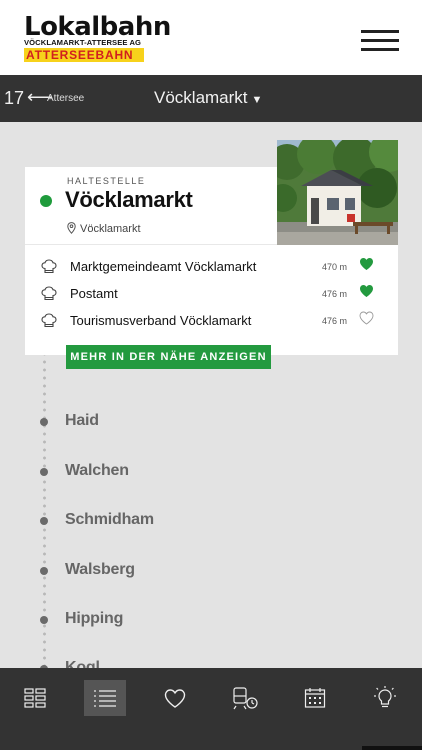 This screenshot has width=422, height=750. Describe the element at coordinates (315, 698) in the screenshot. I see `calendar-icon` at that location.